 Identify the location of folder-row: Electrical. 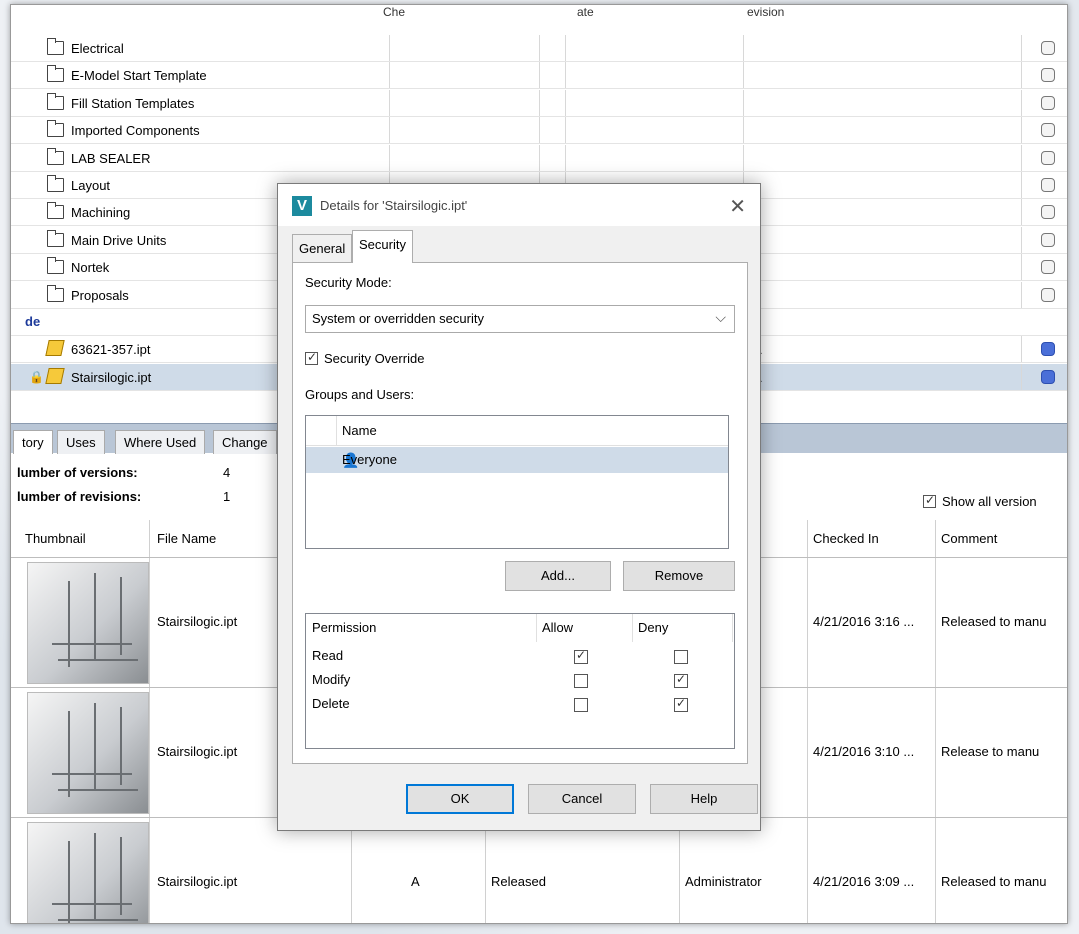
(539, 48).